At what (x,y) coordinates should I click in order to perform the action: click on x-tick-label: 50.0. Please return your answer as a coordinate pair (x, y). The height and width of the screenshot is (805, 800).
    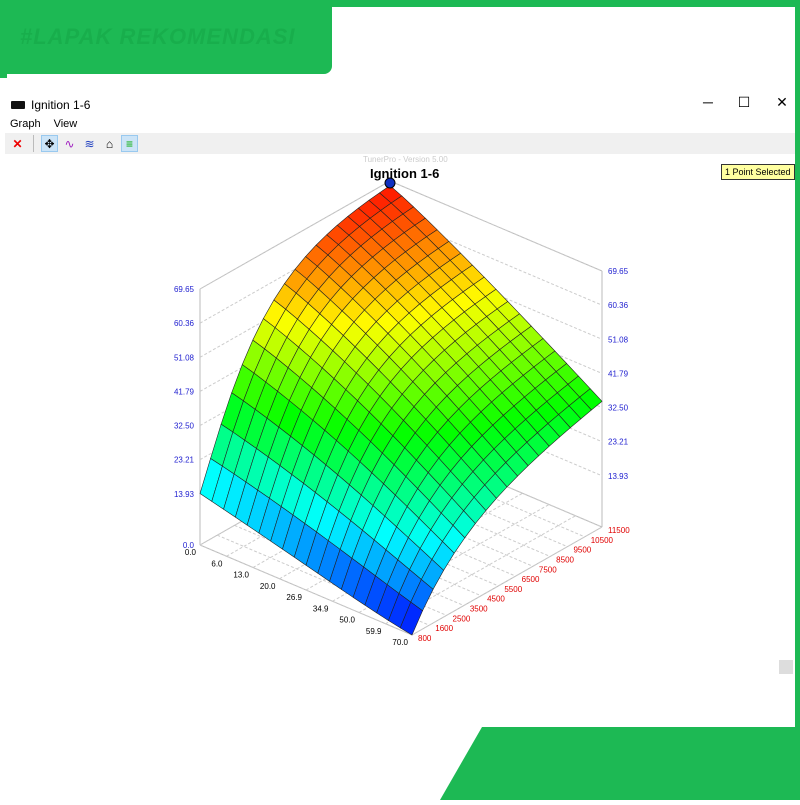
    Looking at the image, I should click on (347, 620).